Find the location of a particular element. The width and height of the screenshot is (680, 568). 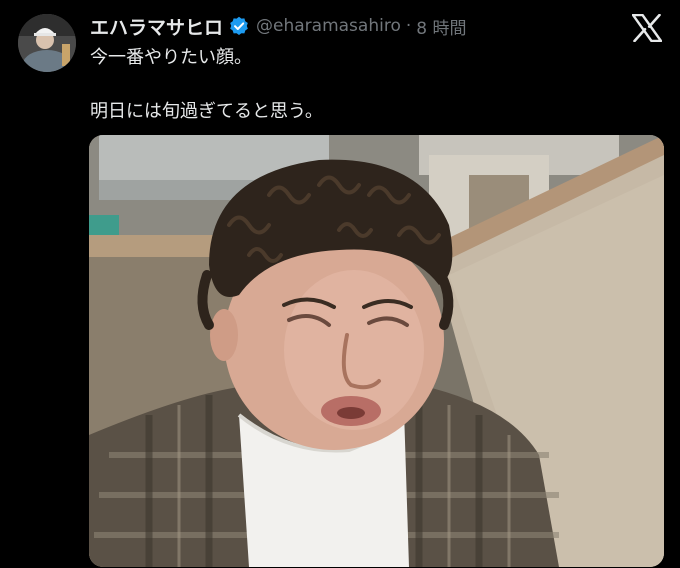

post-time: 8 時間 is located at coordinates (441, 26).